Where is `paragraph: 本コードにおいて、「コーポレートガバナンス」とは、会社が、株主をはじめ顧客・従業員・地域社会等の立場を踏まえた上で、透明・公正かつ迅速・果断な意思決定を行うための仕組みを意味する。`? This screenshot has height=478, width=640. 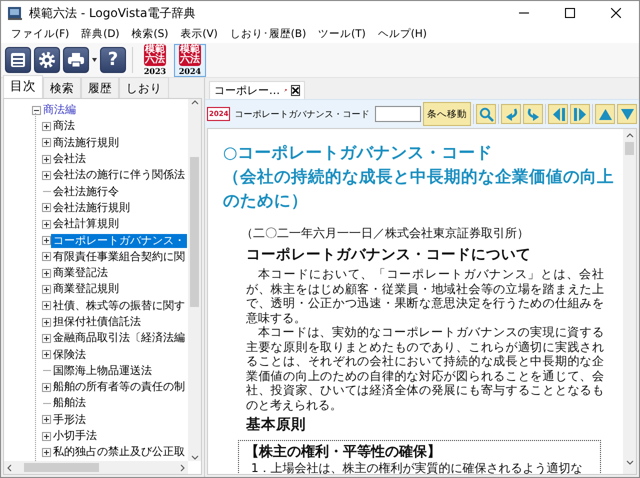
paragraph: 本コードにおいて、「コーポレートガバナンス」とは、会社が、株主をはじめ顧客・従業員・地域社会等の立場を踏まえた上で、透明・公正かつ迅速・果断な意思決定を行うための仕組みを意味する。 is located at coordinates (425, 296).